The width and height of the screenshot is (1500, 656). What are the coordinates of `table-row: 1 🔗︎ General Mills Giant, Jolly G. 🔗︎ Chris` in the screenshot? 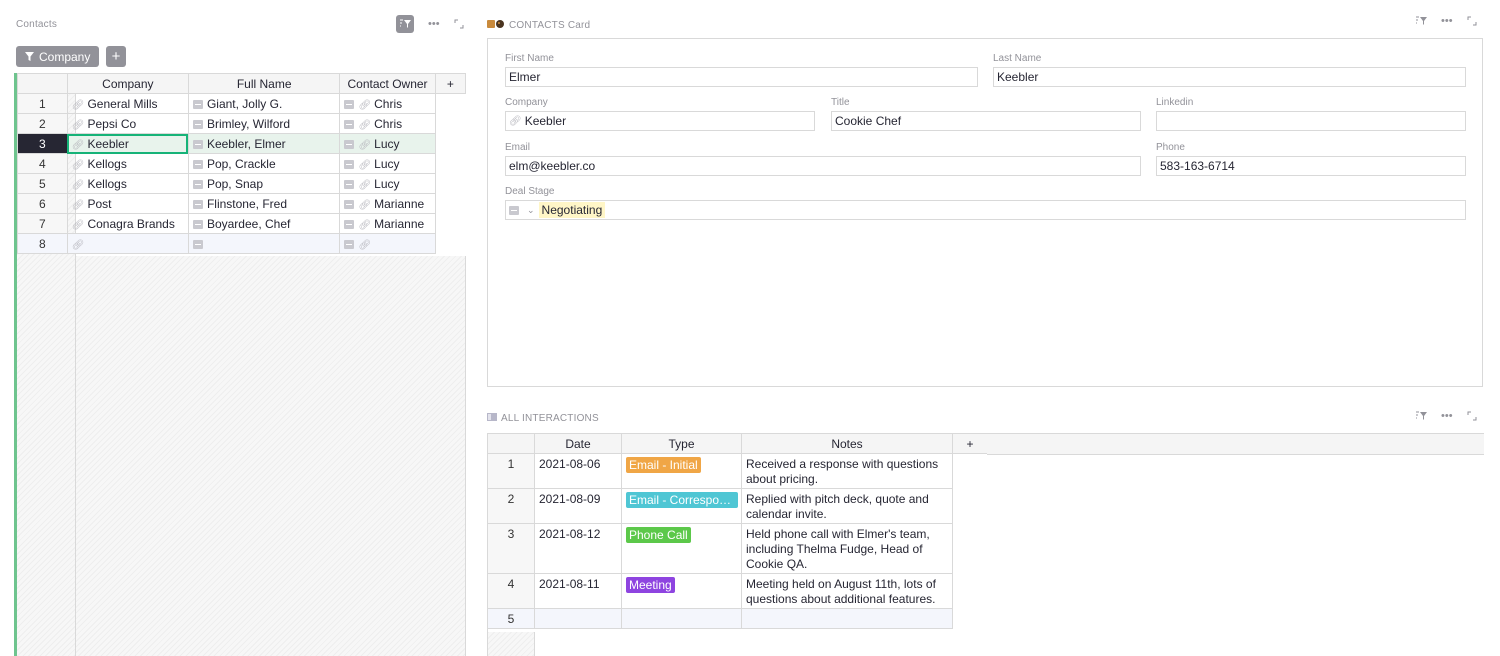 It's located at (241, 103).